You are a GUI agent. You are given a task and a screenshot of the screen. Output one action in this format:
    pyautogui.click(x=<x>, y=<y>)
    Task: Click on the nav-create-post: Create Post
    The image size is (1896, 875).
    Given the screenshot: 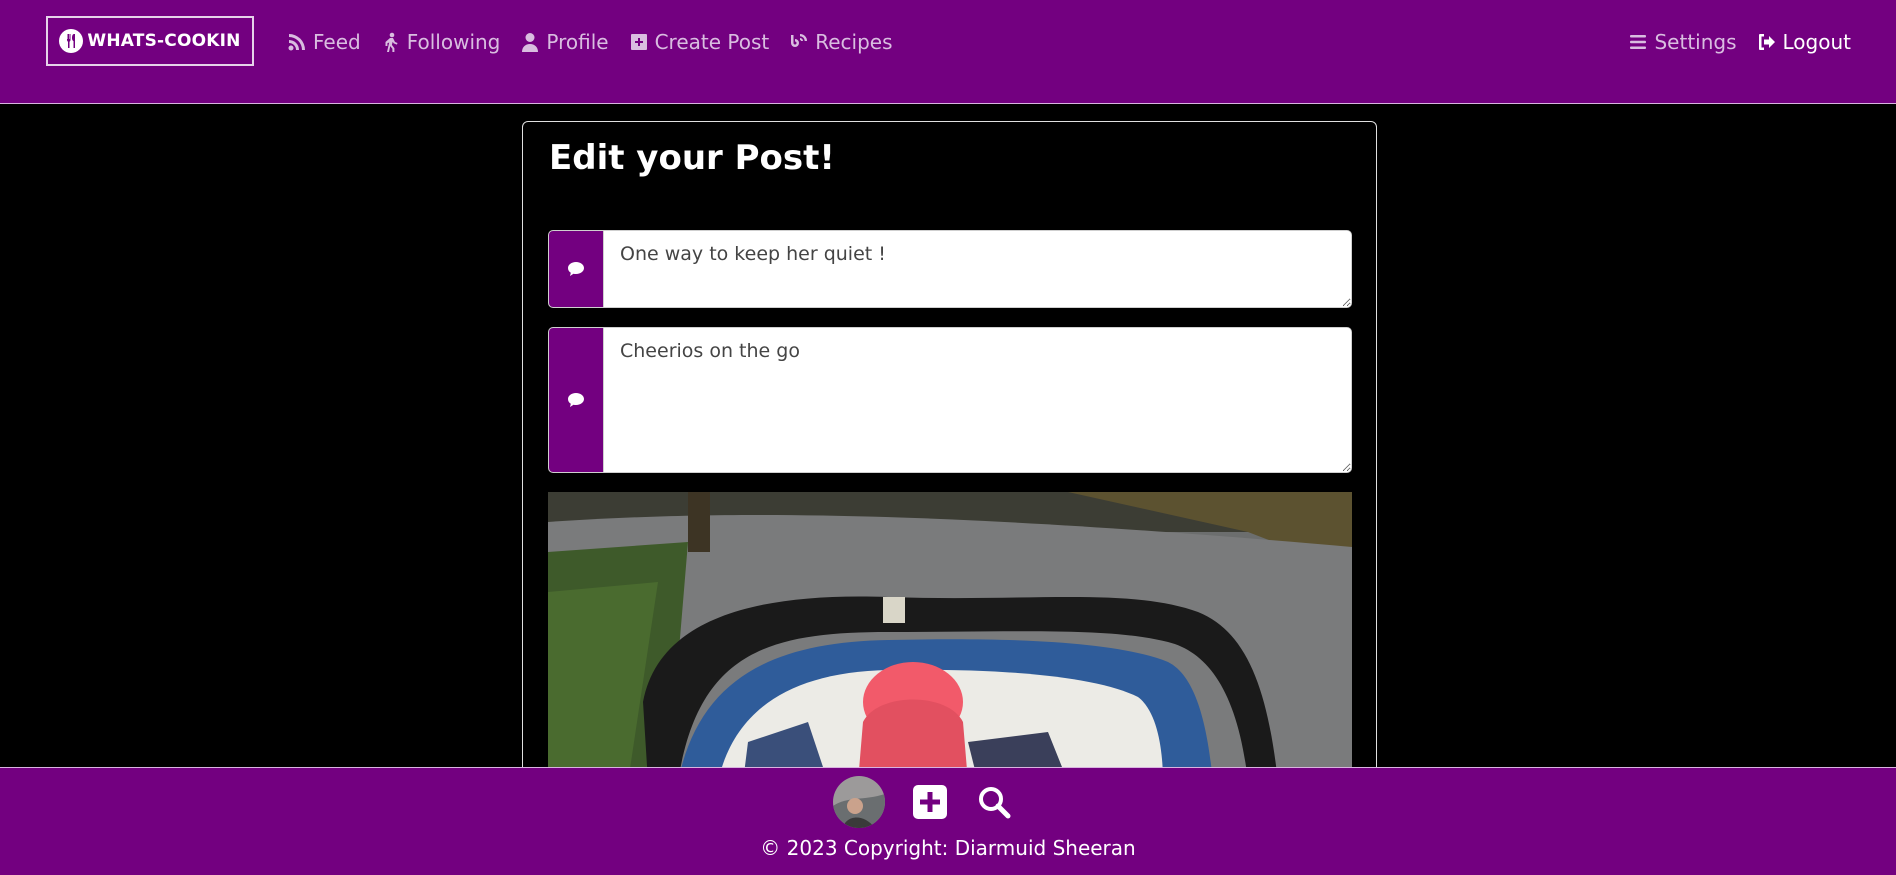 What is the action you would take?
    pyautogui.click(x=699, y=42)
    